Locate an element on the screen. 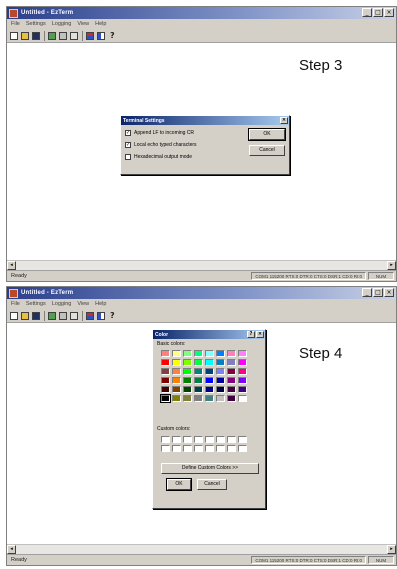 The image size is (397, 569). local-echo-checkbox: ✓ is located at coordinates (128, 145).